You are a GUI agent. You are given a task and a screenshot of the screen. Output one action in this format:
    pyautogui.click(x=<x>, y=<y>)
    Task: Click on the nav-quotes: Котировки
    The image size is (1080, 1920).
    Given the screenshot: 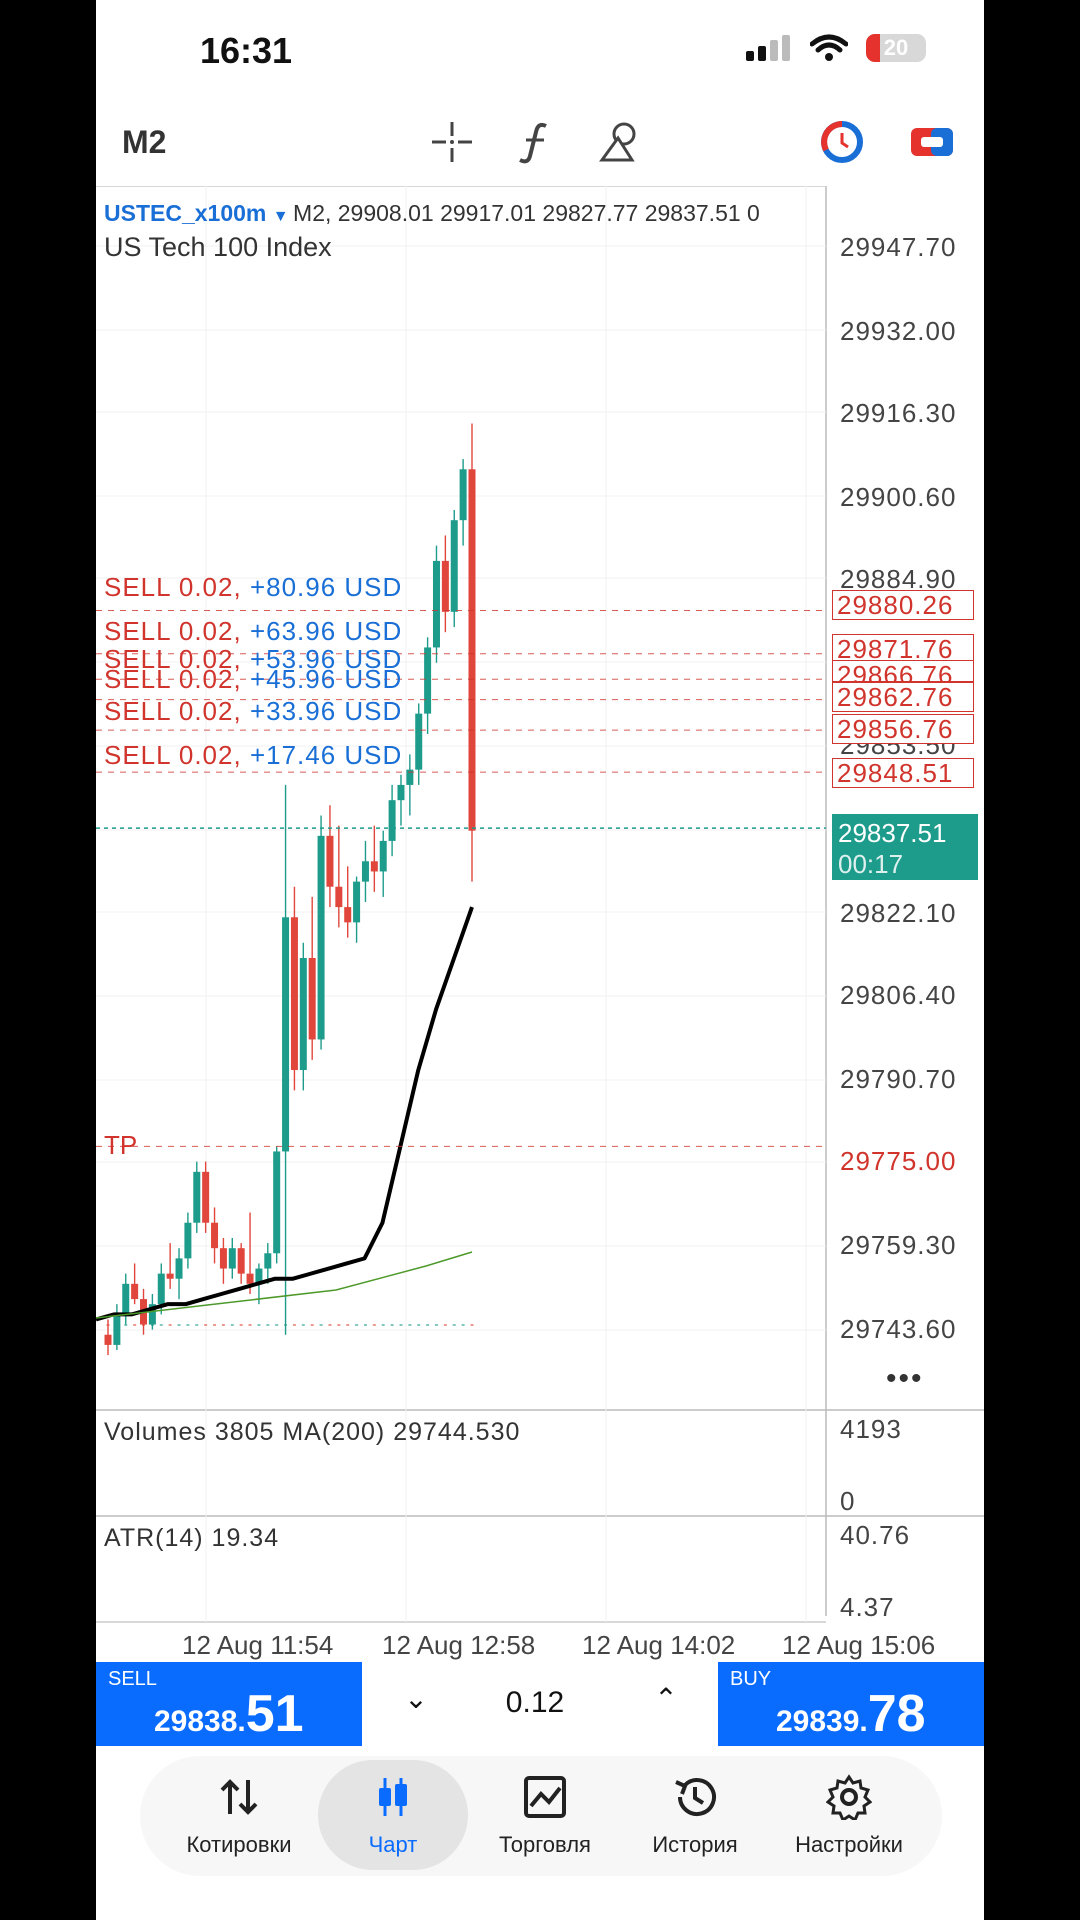 What is the action you would take?
    pyautogui.click(x=239, y=1816)
    